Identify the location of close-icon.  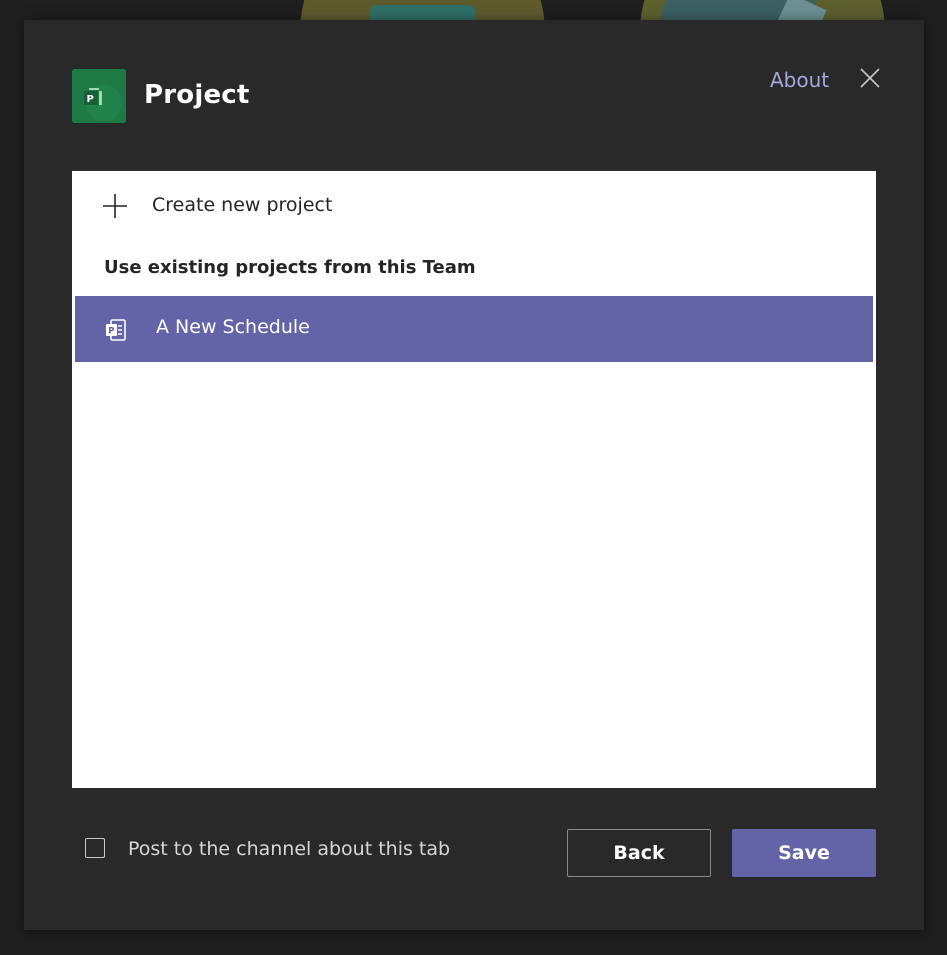
(870, 78).